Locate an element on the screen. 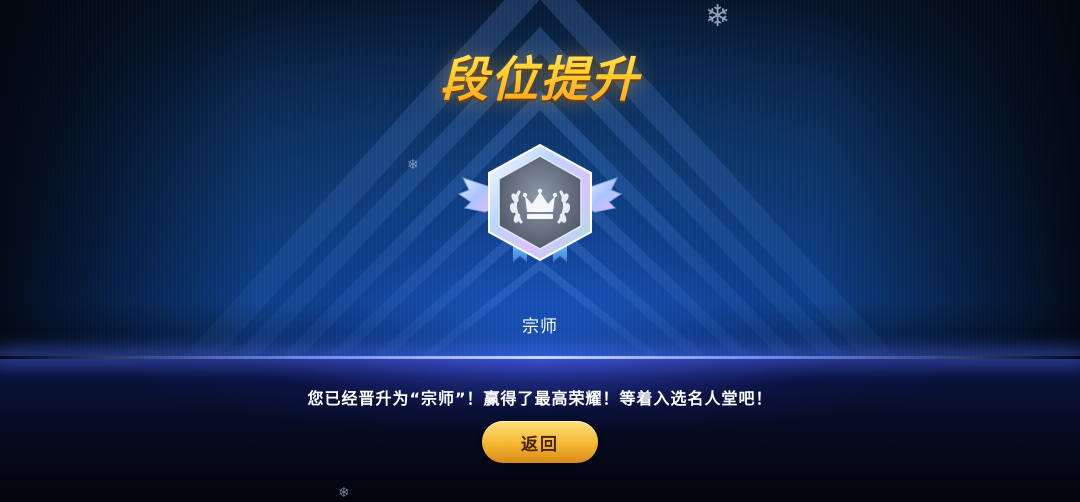  page-title: 段位提升 is located at coordinates (540, 75).